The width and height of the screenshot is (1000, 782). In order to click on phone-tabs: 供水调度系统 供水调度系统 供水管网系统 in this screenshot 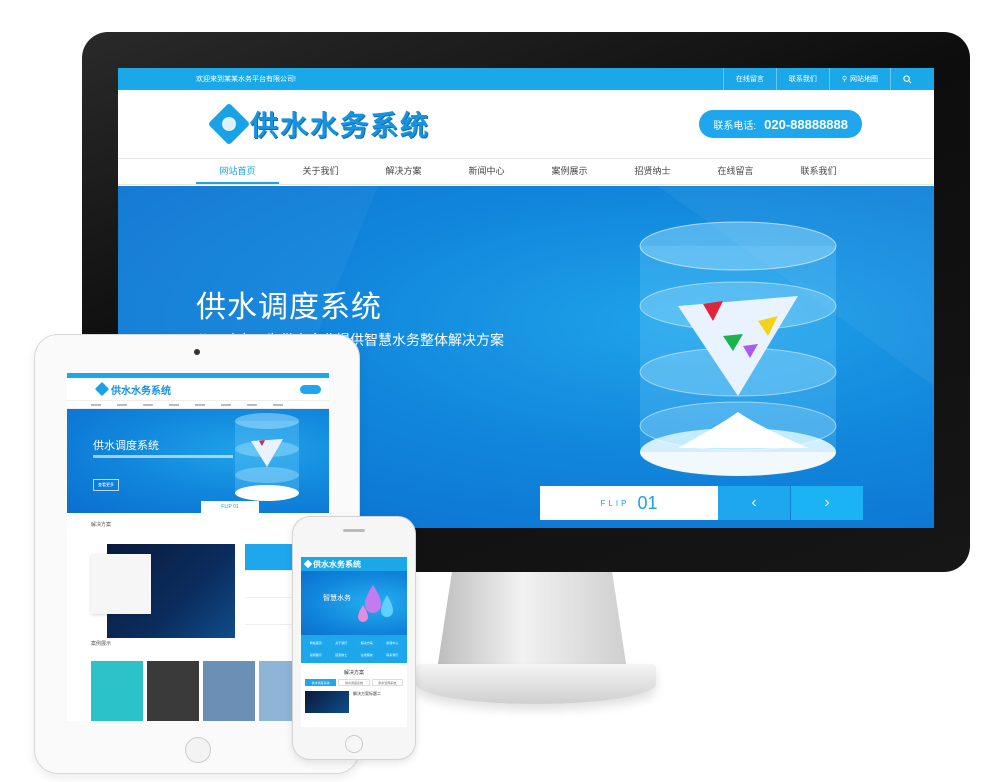, I will do `click(354, 682)`.